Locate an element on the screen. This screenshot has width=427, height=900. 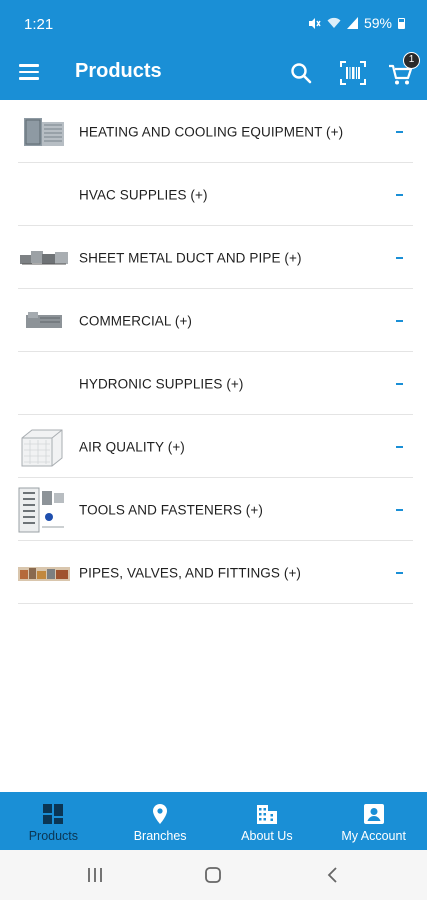
category-row-sheet-metal: SHEET METAL DUCT AND PIPE (+) is located at coordinates (213, 257).